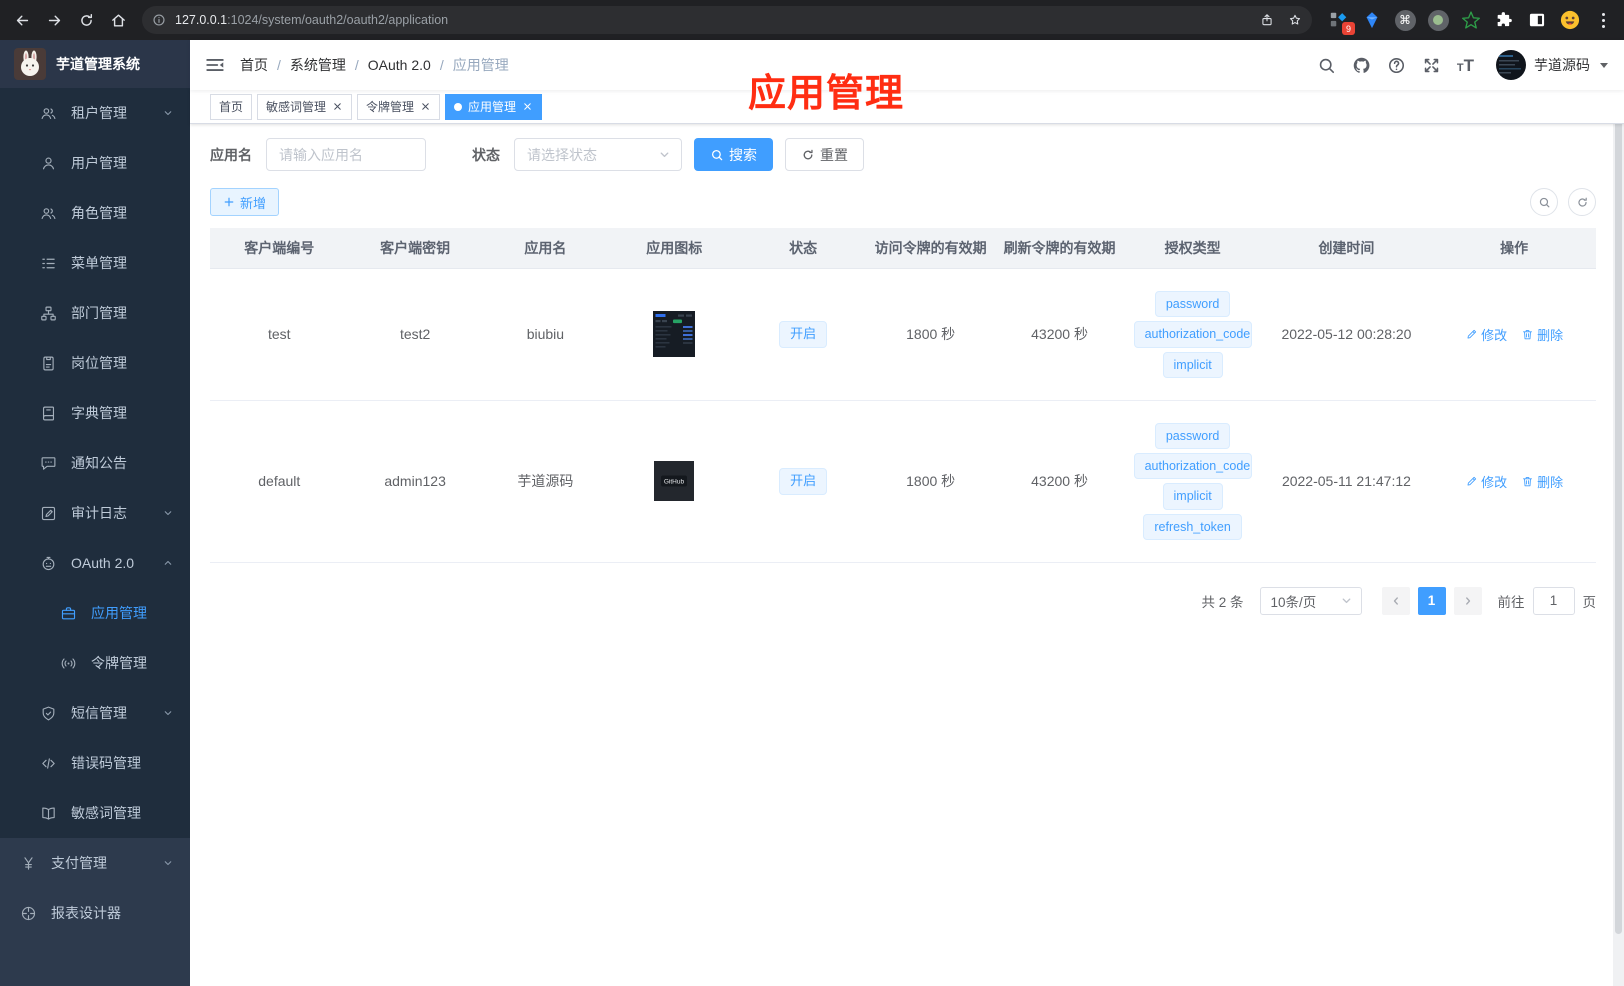 This screenshot has width=1624, height=986. I want to click on browser-menu-button, so click(1603, 20).